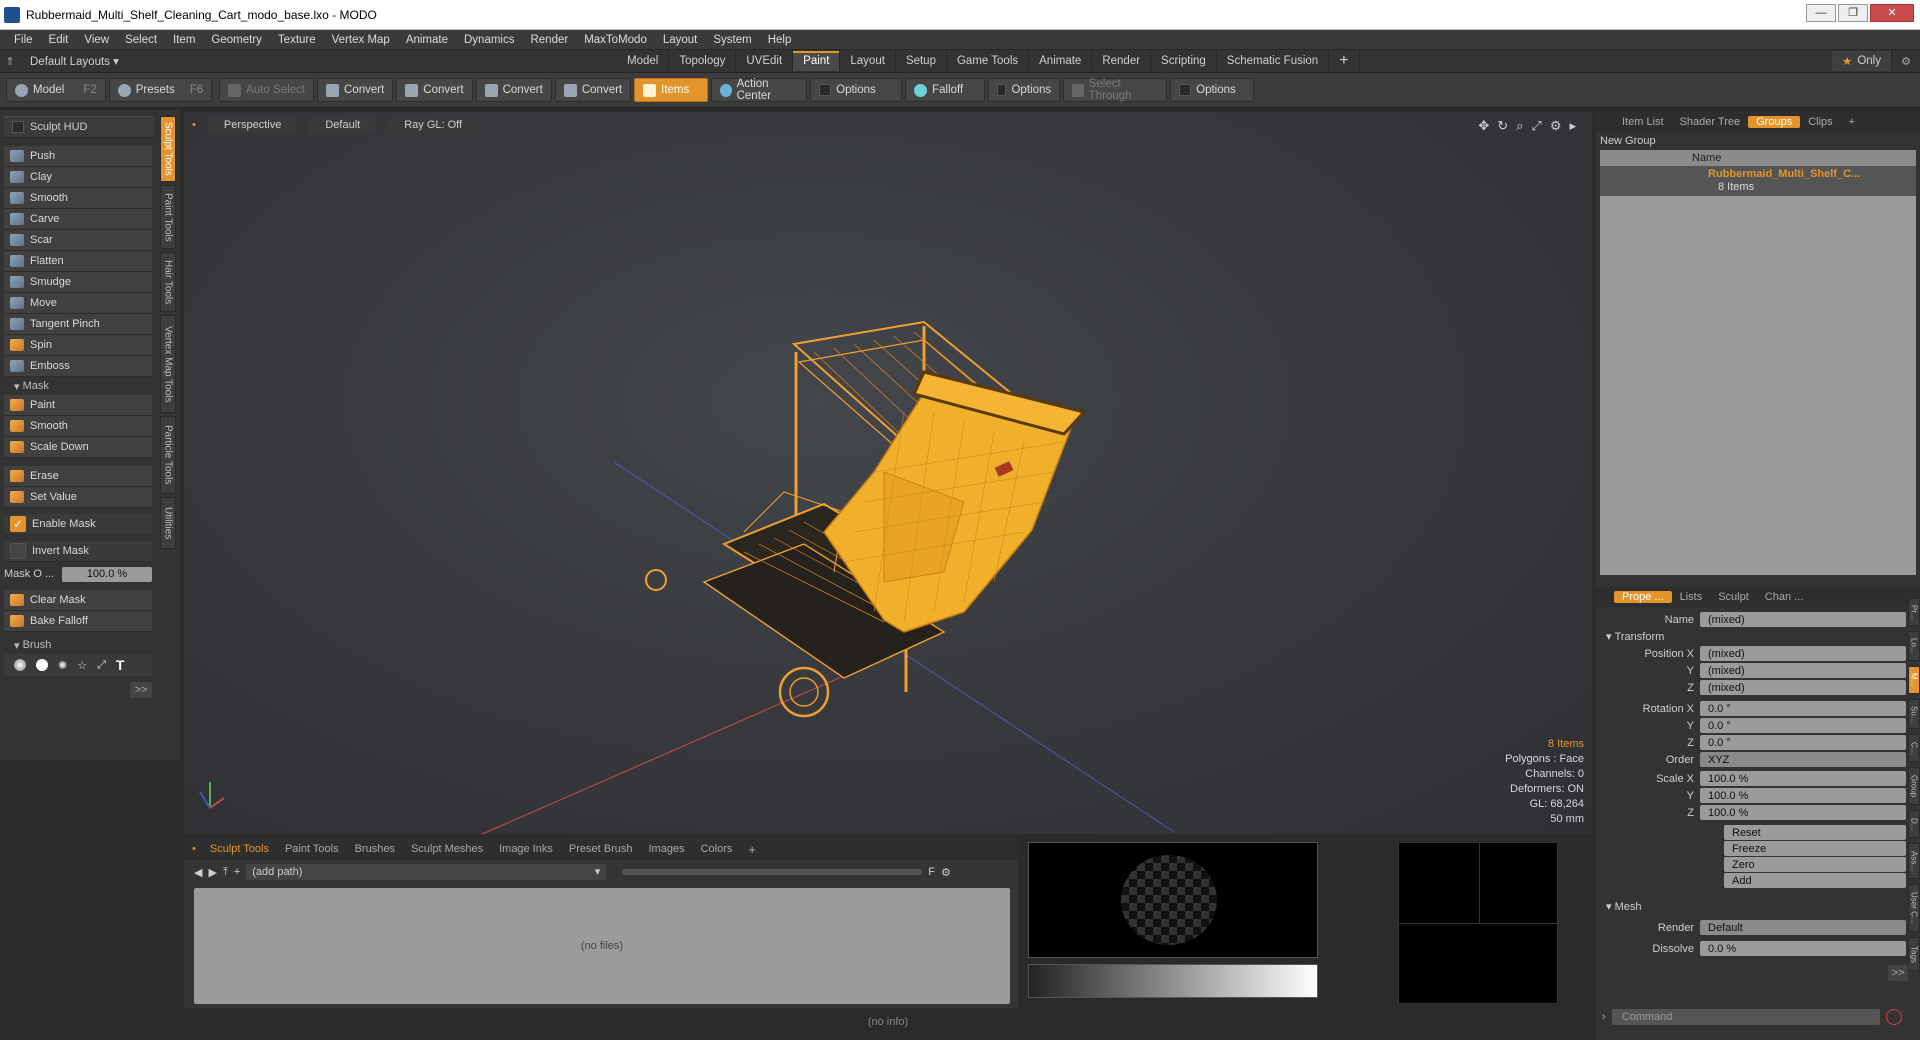 This screenshot has width=1920, height=1040. What do you see at coordinates (78, 426) in the screenshot?
I see `mask-tool-smooth: Smooth` at bounding box center [78, 426].